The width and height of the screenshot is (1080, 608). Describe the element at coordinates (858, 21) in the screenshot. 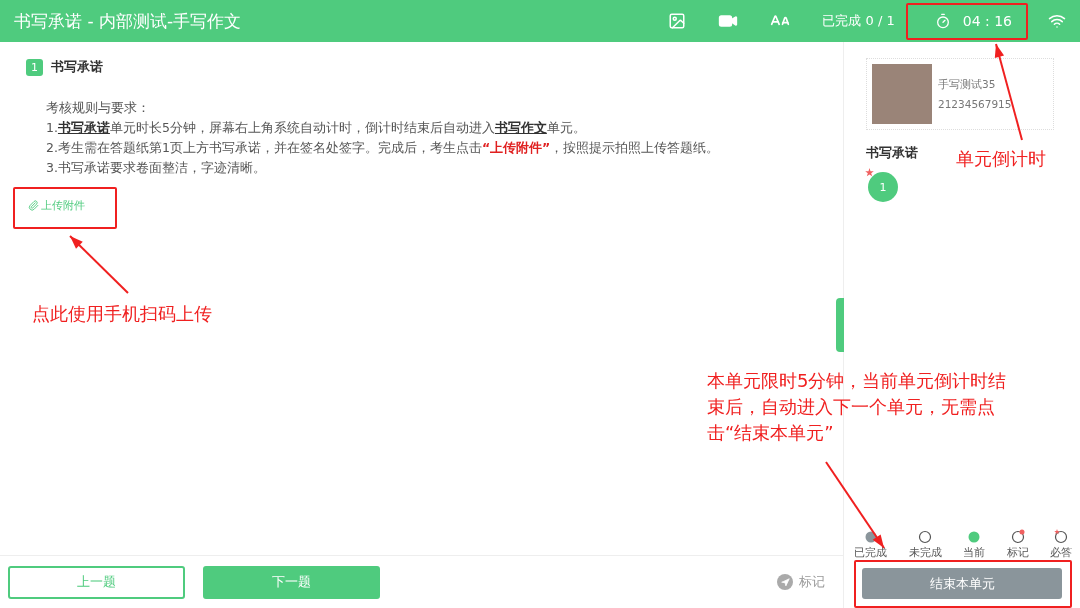

I see `progress-count: 已完成 0 / 1` at that location.